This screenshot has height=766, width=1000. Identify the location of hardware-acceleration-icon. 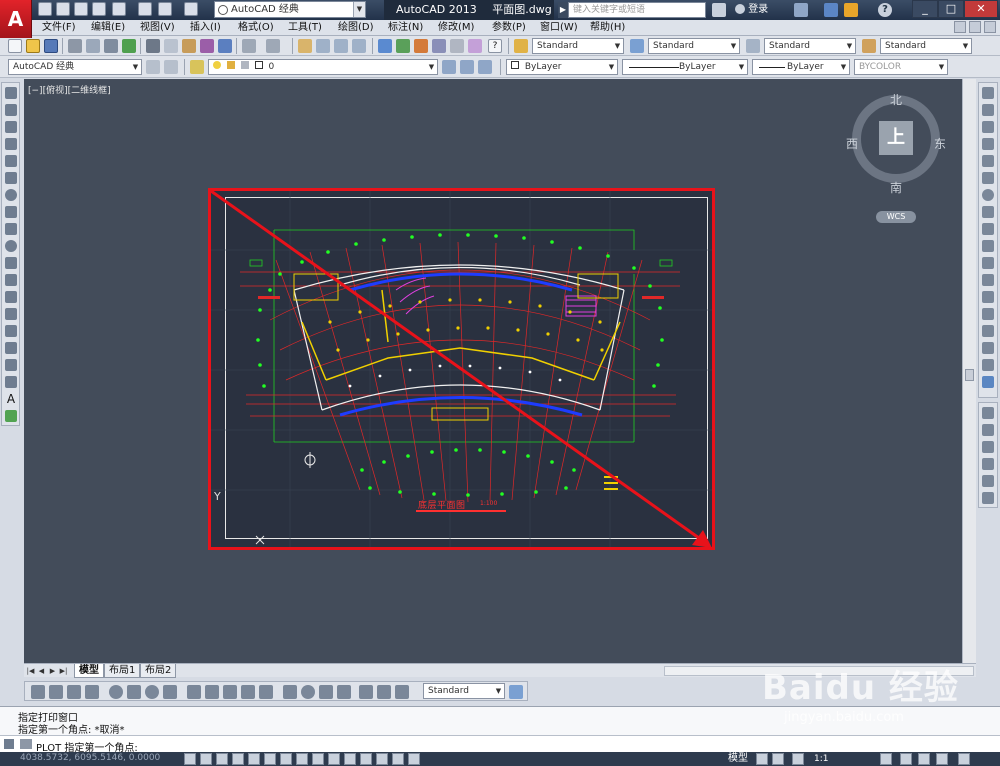
(942, 759).